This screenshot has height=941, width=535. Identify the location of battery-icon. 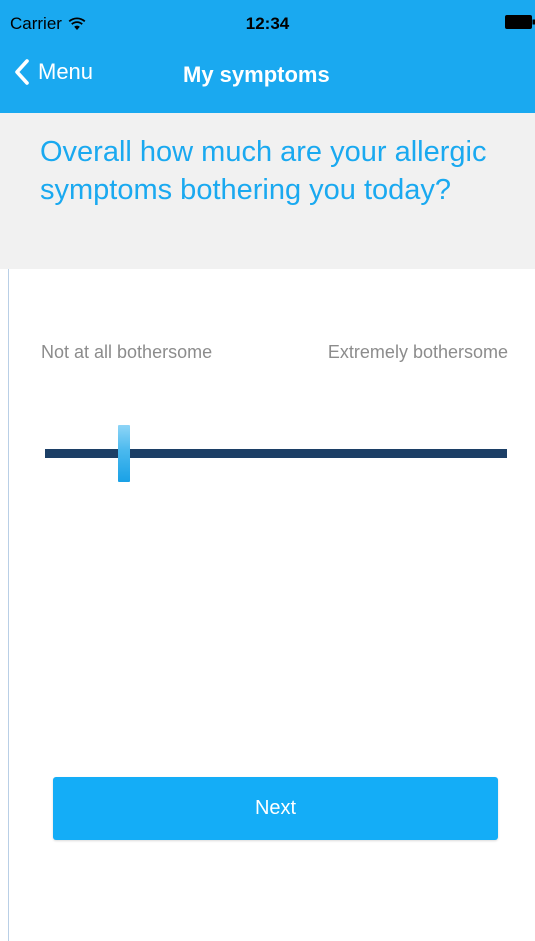
(520, 22).